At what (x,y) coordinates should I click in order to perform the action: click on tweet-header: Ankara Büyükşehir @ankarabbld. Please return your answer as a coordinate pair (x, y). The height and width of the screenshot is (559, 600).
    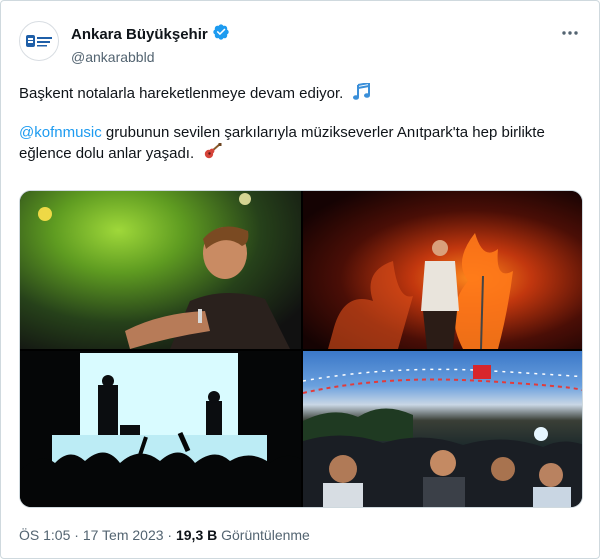
    Looking at the image, I should click on (302, 43).